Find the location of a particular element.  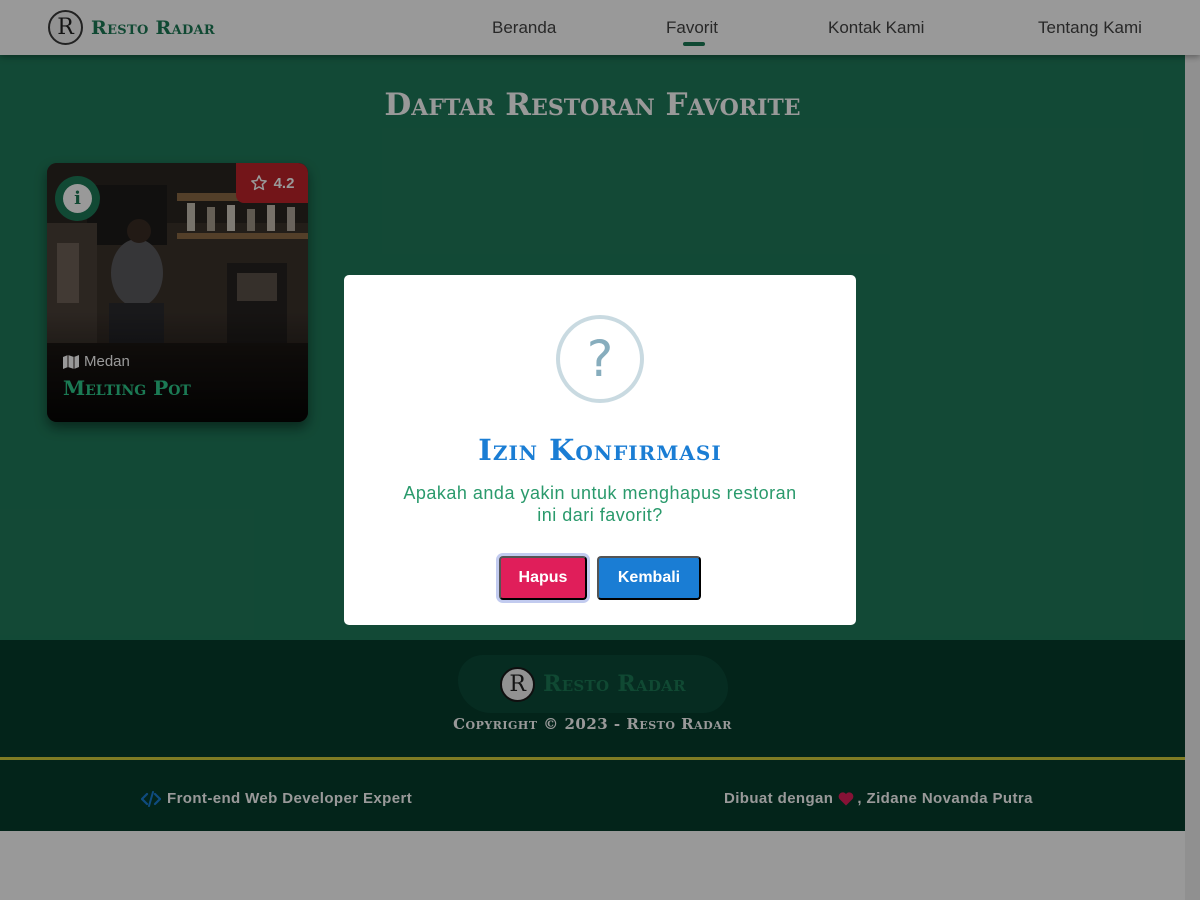

delete-button: Hapus is located at coordinates (543, 578).